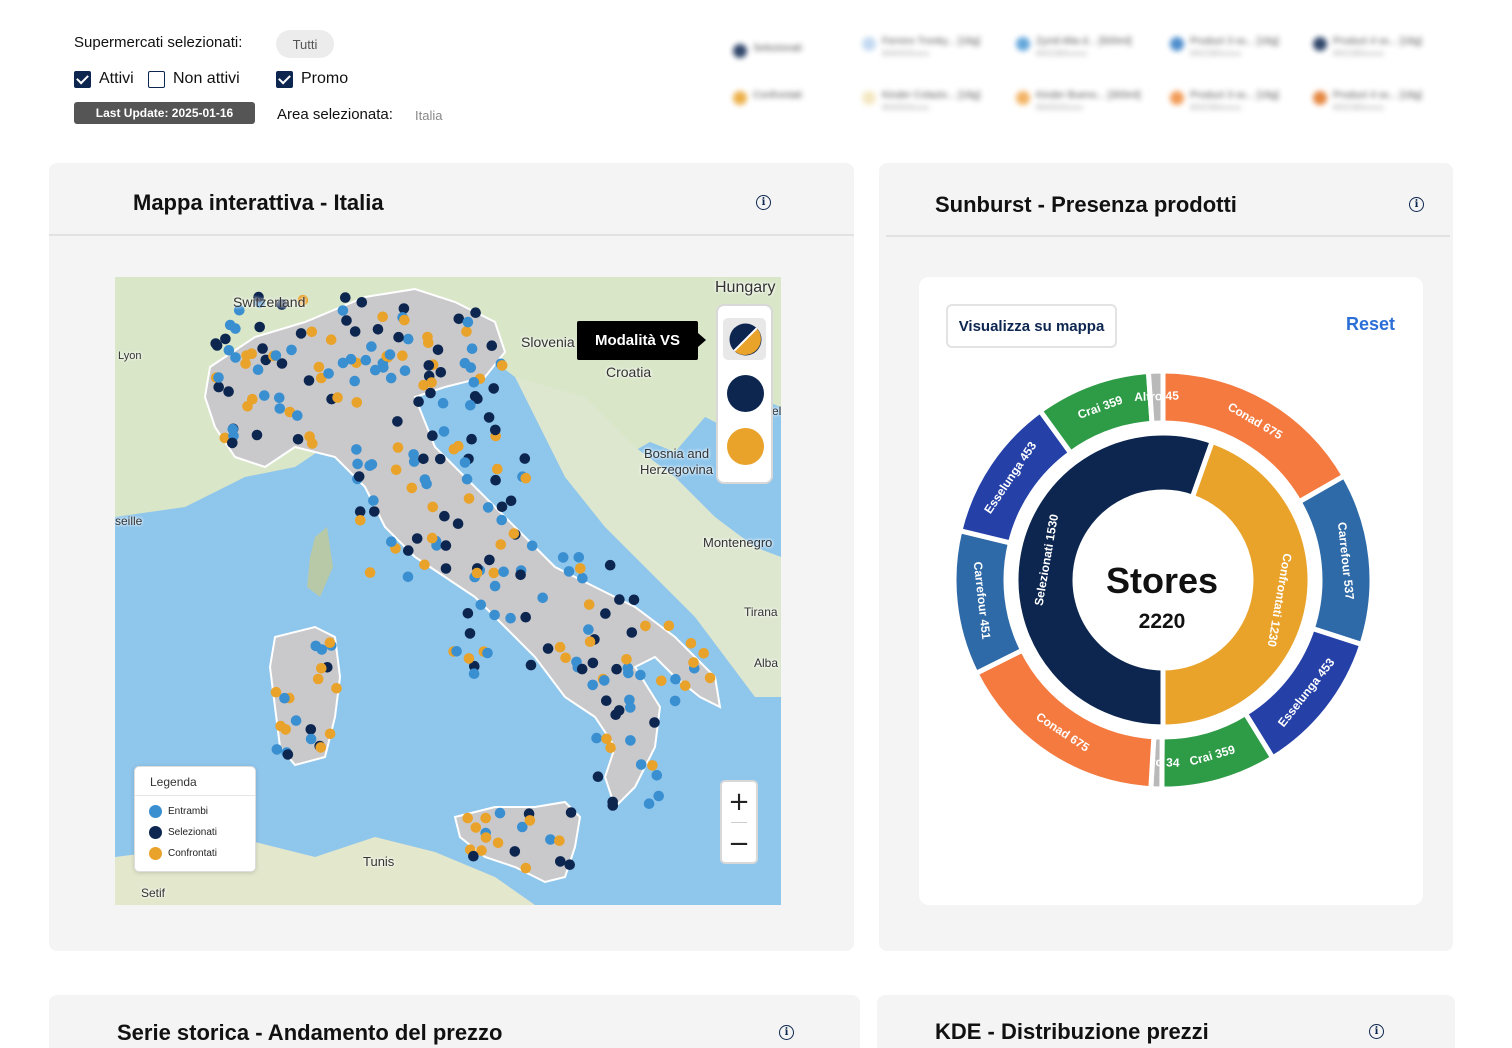 The width and height of the screenshot is (1512, 1048). What do you see at coordinates (739, 844) in the screenshot?
I see `zoom-out-button: −` at bounding box center [739, 844].